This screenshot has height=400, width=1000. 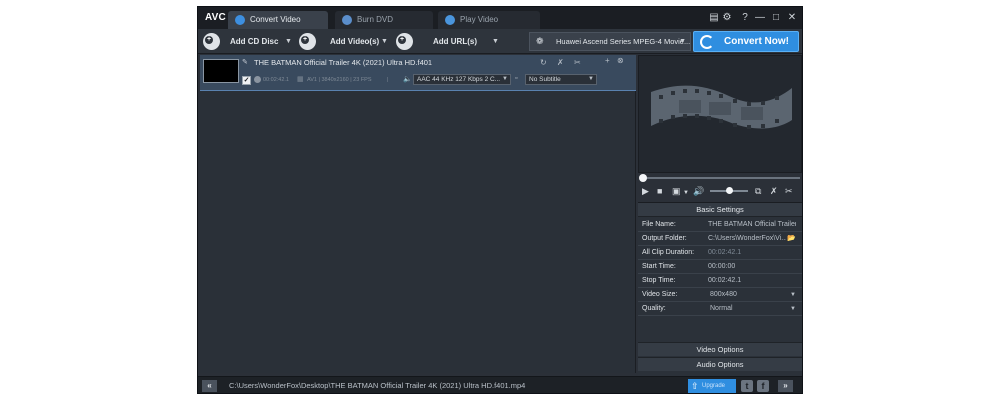 What do you see at coordinates (300, 79) in the screenshot?
I see `film-icon: ▦` at bounding box center [300, 79].